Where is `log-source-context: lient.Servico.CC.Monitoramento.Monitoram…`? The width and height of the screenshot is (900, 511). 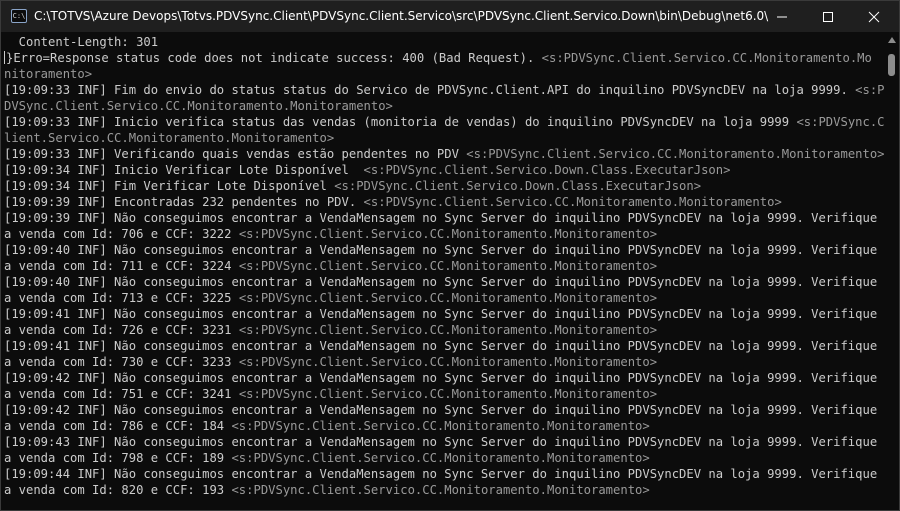
log-source-context: lient.Servico.CC.Monitoramento.Monitoram… is located at coordinates (169, 138).